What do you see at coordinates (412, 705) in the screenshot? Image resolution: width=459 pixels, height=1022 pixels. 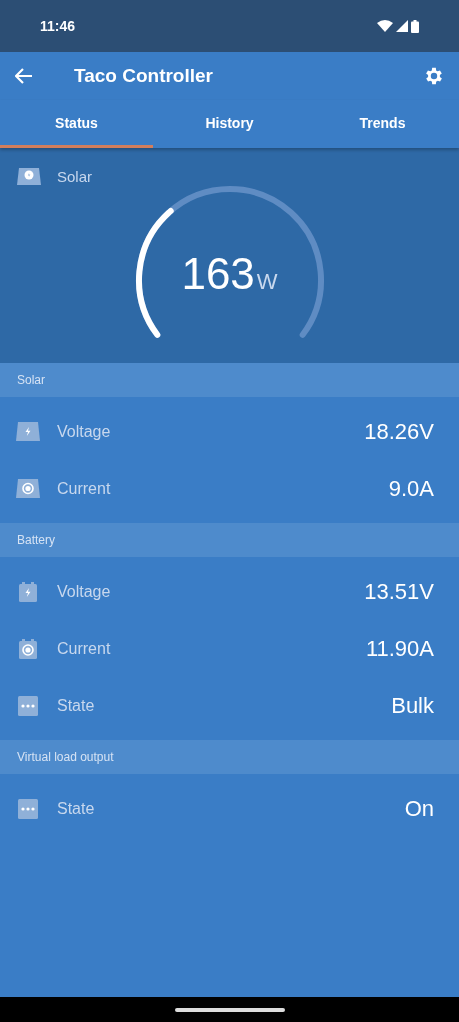 I see `row-value: Bulk` at bounding box center [412, 705].